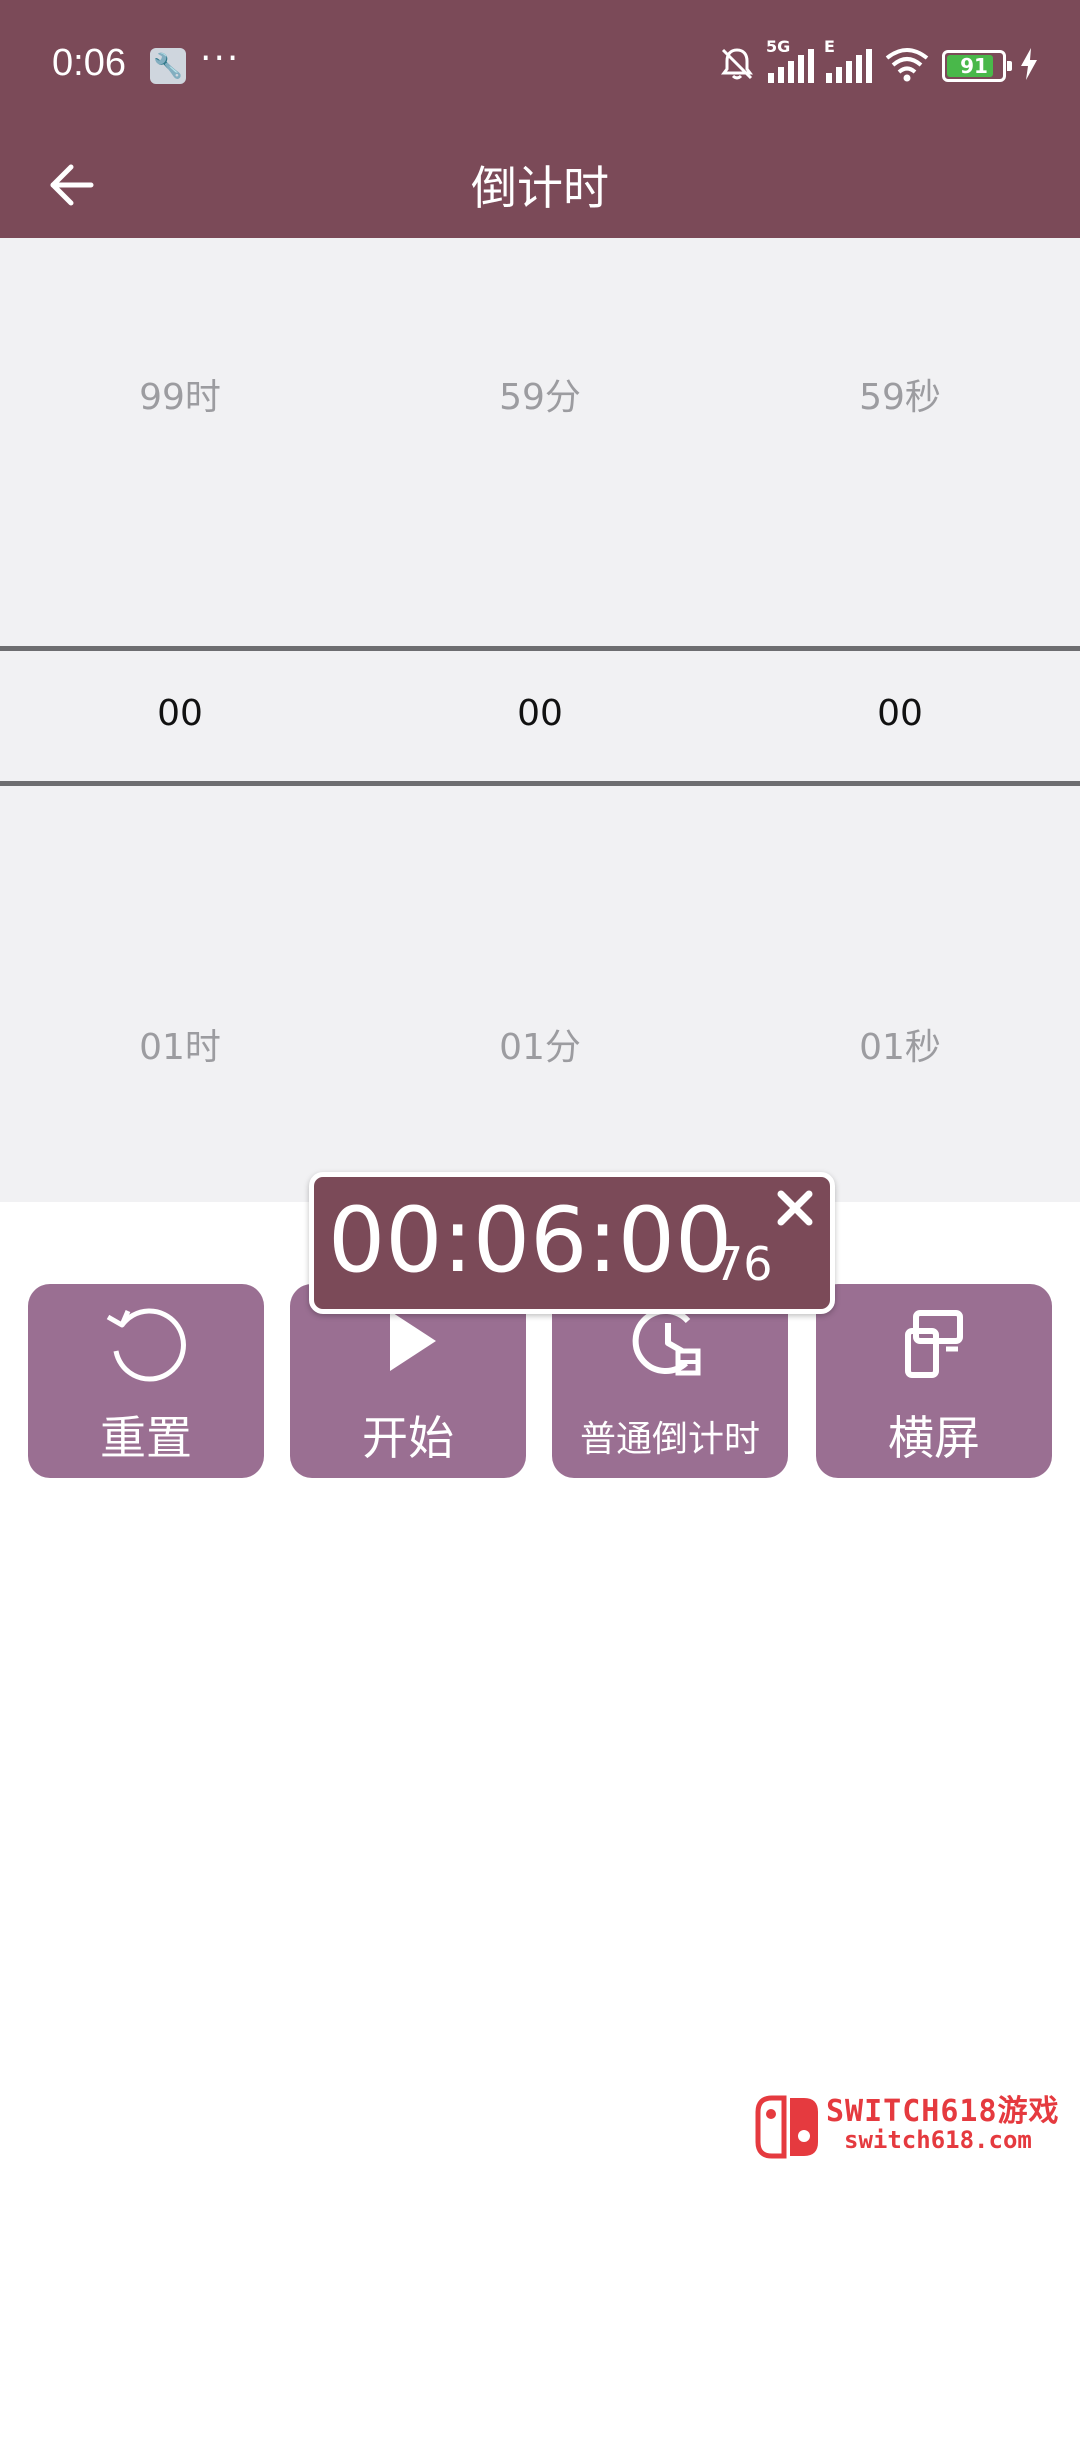 The image size is (1080, 2460). What do you see at coordinates (540, 66) in the screenshot?
I see `status-bar: 0:06 🔧 ··· 5G E 91` at bounding box center [540, 66].